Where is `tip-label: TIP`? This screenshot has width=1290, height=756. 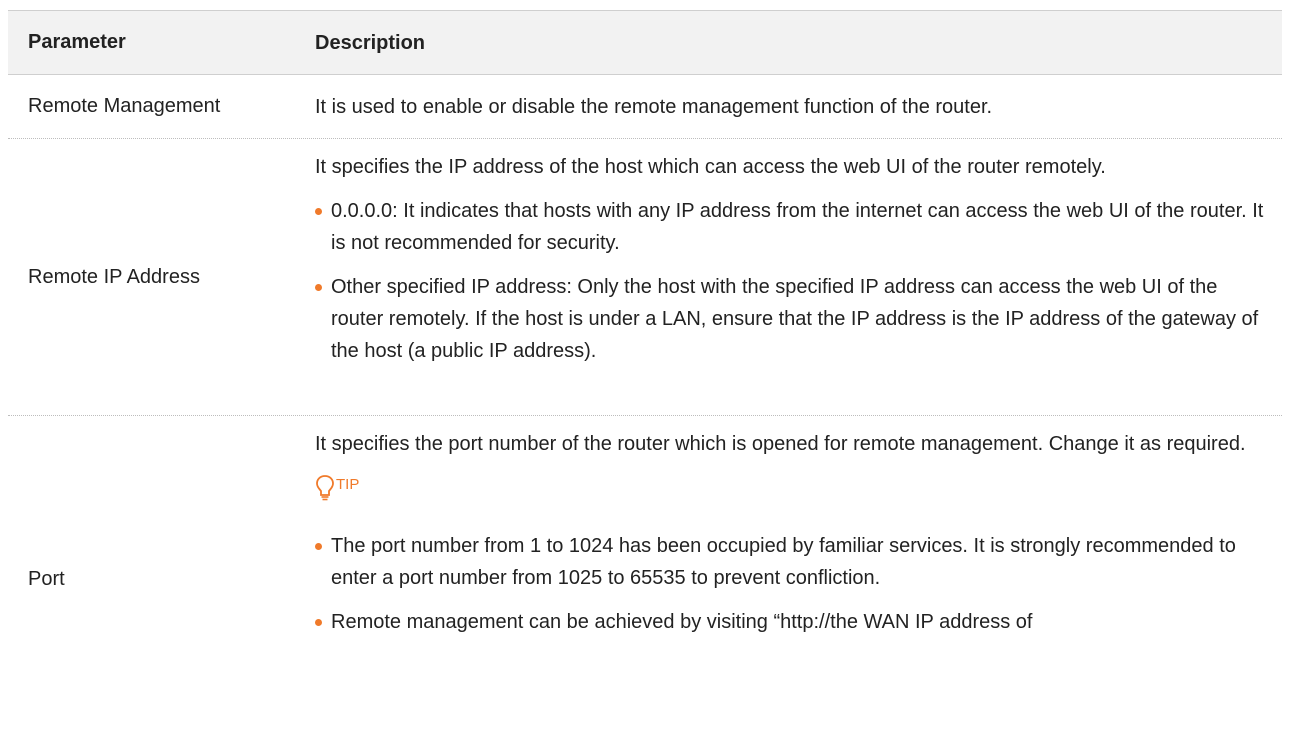 tip-label: TIP is located at coordinates (348, 484).